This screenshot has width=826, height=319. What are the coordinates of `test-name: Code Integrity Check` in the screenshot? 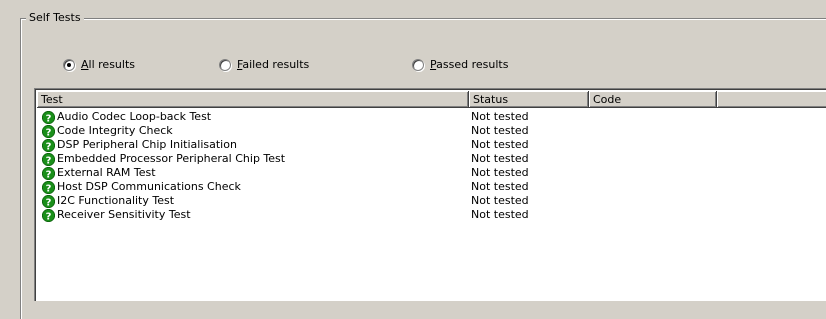 It's located at (115, 130).